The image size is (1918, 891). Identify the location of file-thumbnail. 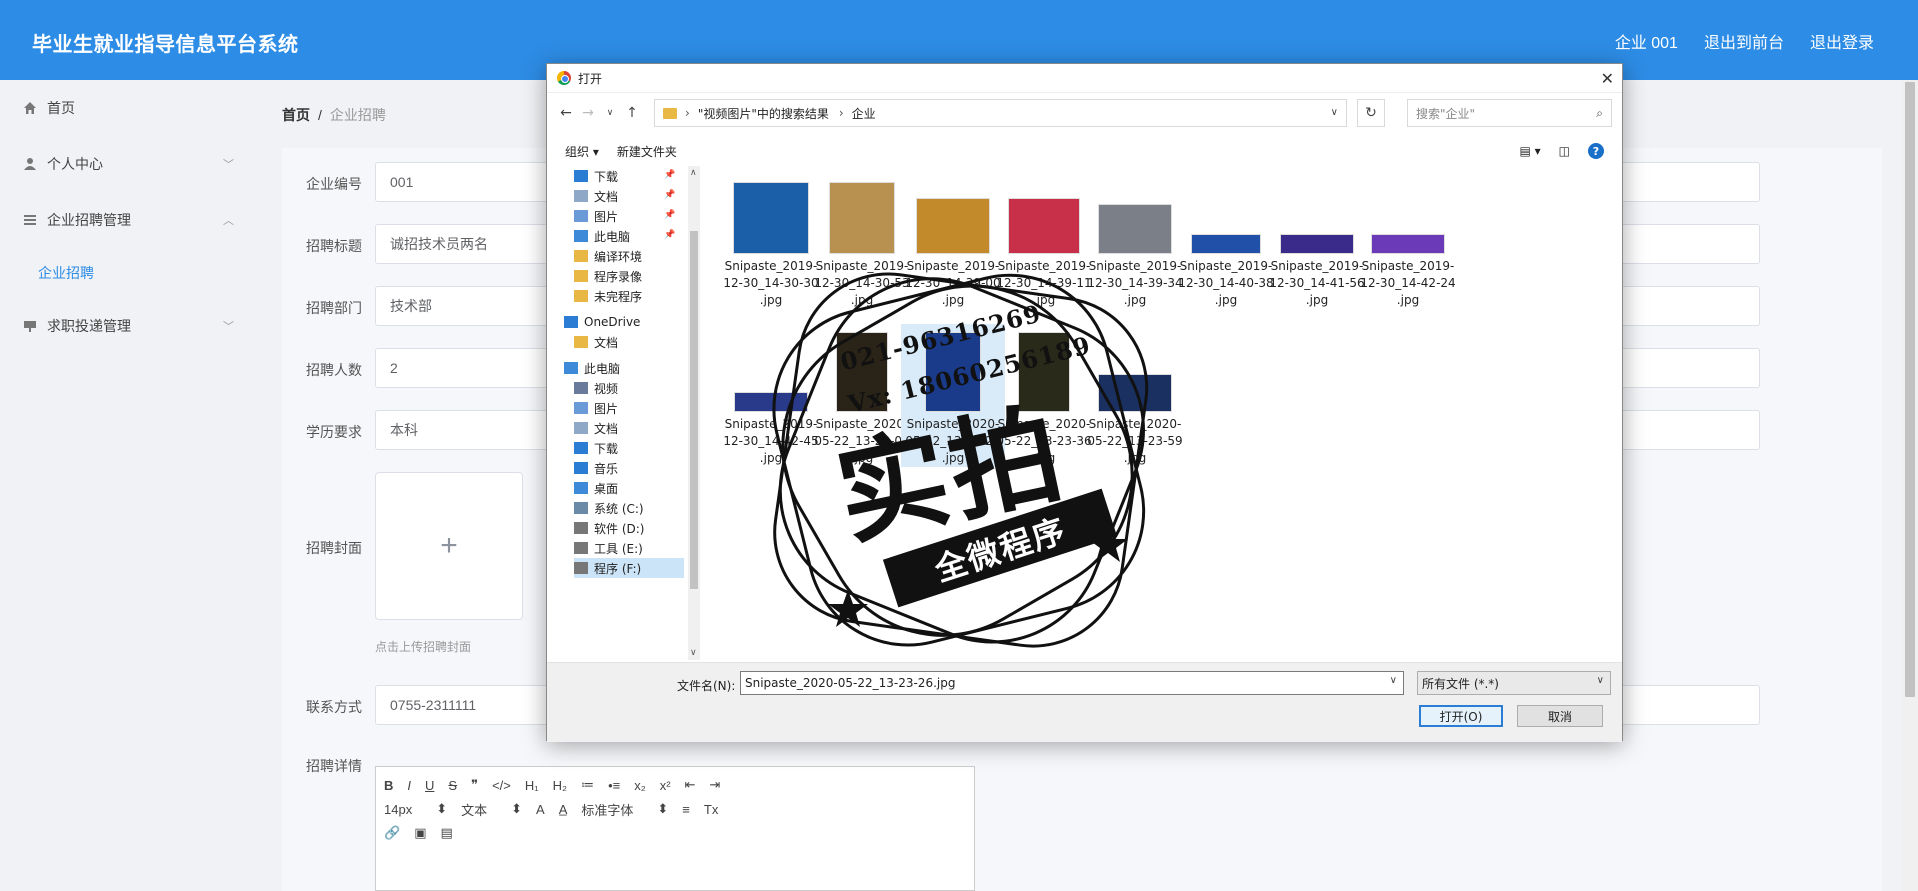
(771, 218).